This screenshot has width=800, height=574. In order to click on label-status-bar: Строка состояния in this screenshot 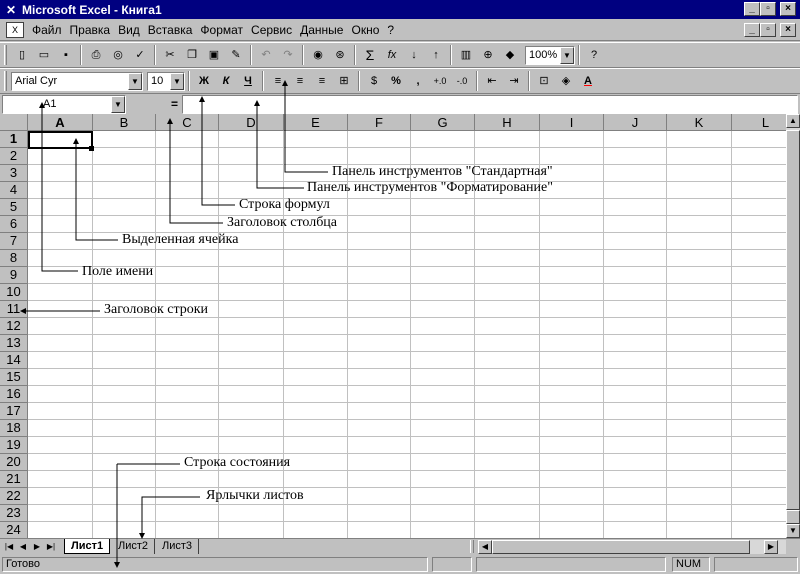, I will do `click(237, 462)`.